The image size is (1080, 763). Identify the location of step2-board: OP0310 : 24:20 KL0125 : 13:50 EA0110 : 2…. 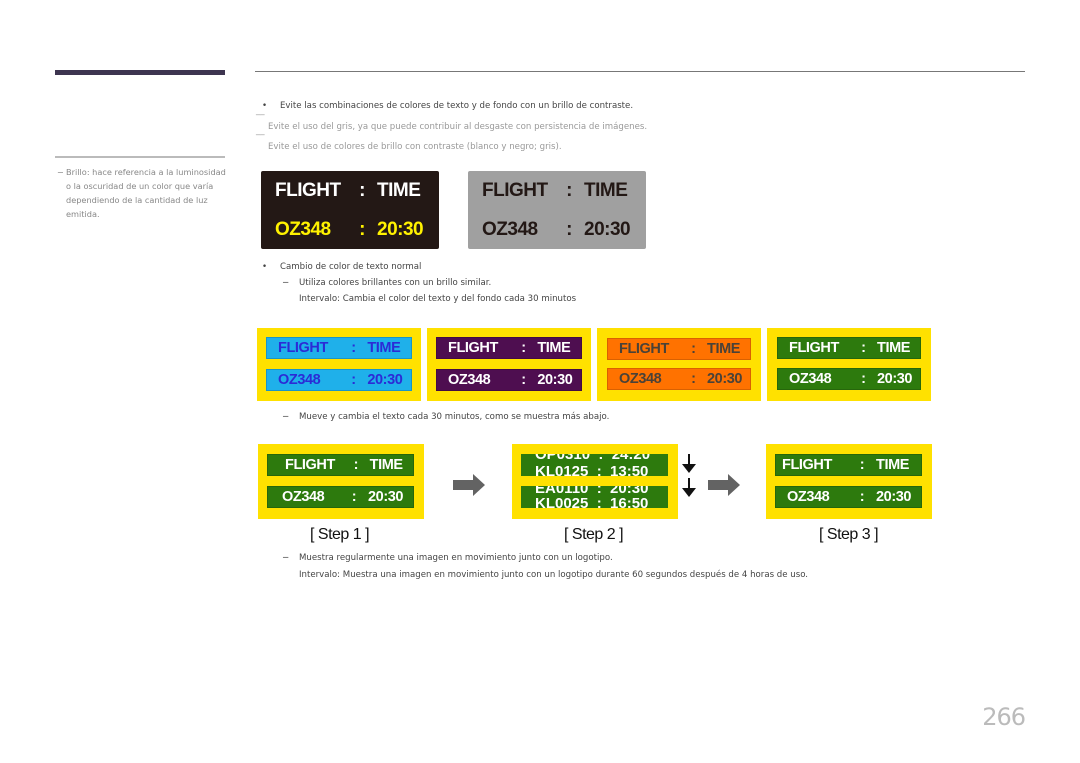
(595, 481).